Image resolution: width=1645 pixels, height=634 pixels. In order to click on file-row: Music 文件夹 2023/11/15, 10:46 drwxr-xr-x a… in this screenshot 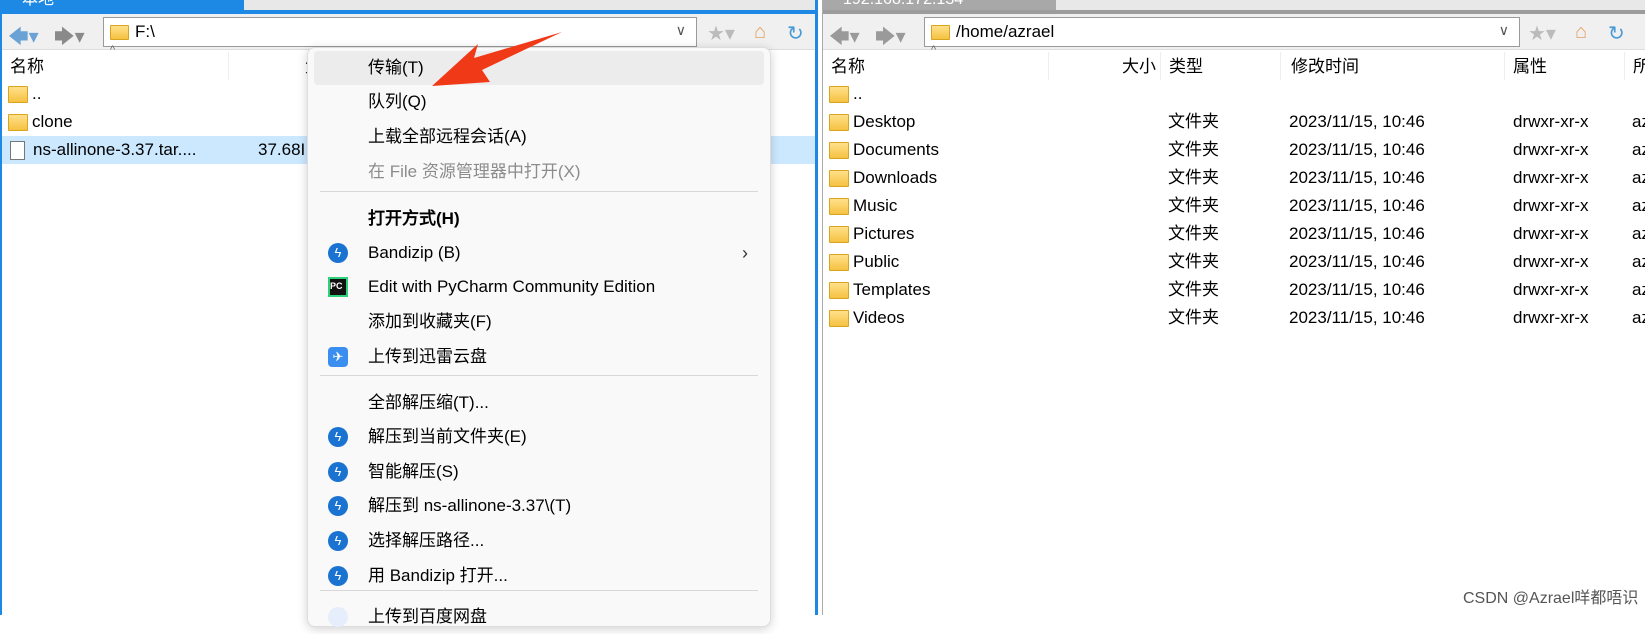, I will do `click(1234, 206)`.